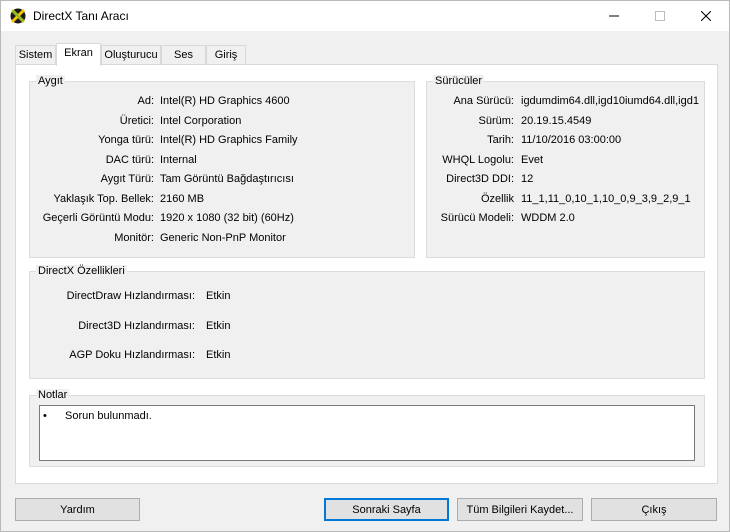 Image resolution: width=730 pixels, height=532 pixels. I want to click on device-key: Aygıt Türü:, so click(127, 179).